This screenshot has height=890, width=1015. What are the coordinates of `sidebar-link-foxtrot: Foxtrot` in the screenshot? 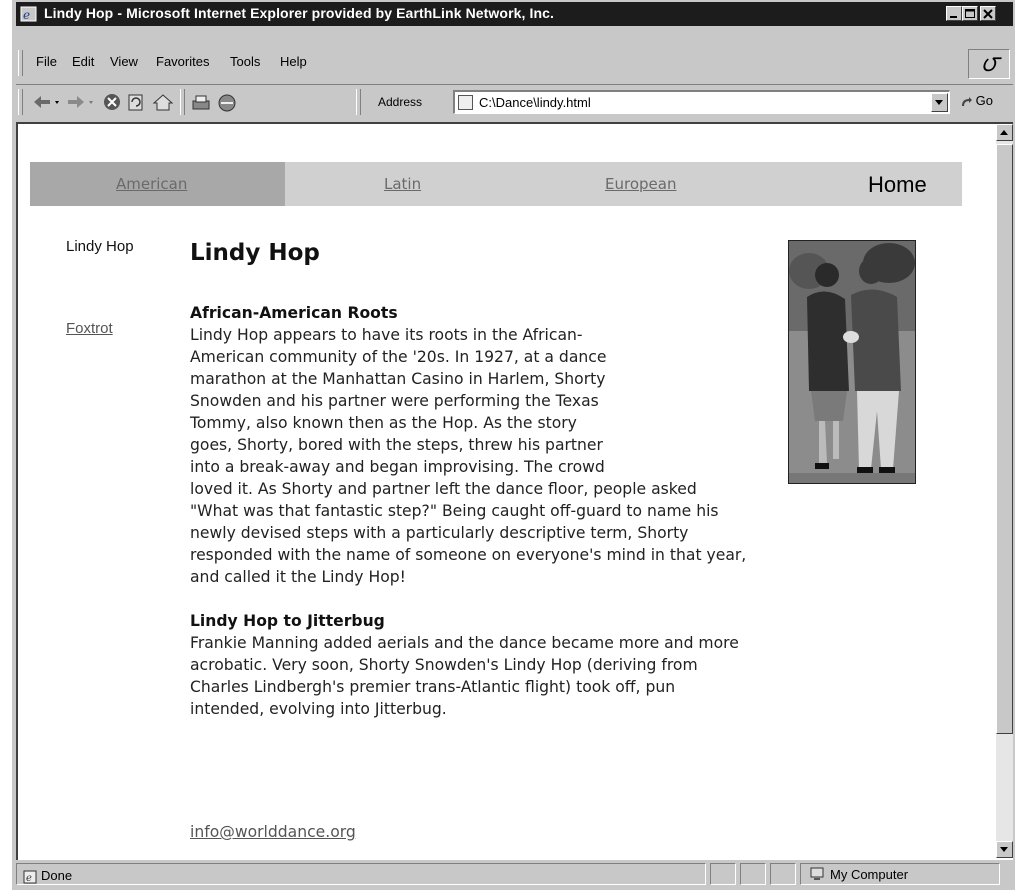 It's located at (89, 328).